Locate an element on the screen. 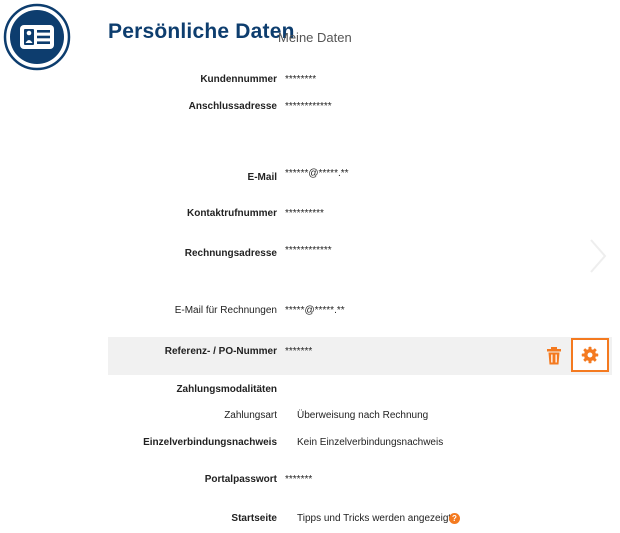  field-label: Rechnungsadresse is located at coordinates (230, 253).